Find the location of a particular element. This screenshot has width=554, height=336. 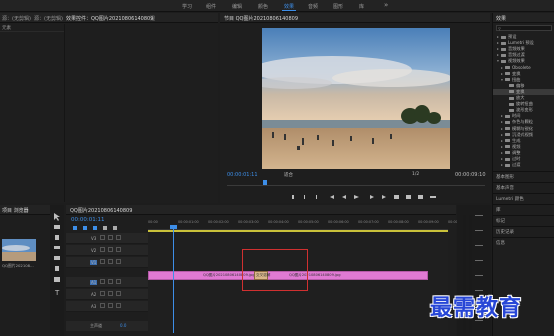

track-header: V1 is located at coordinates (107, 262).